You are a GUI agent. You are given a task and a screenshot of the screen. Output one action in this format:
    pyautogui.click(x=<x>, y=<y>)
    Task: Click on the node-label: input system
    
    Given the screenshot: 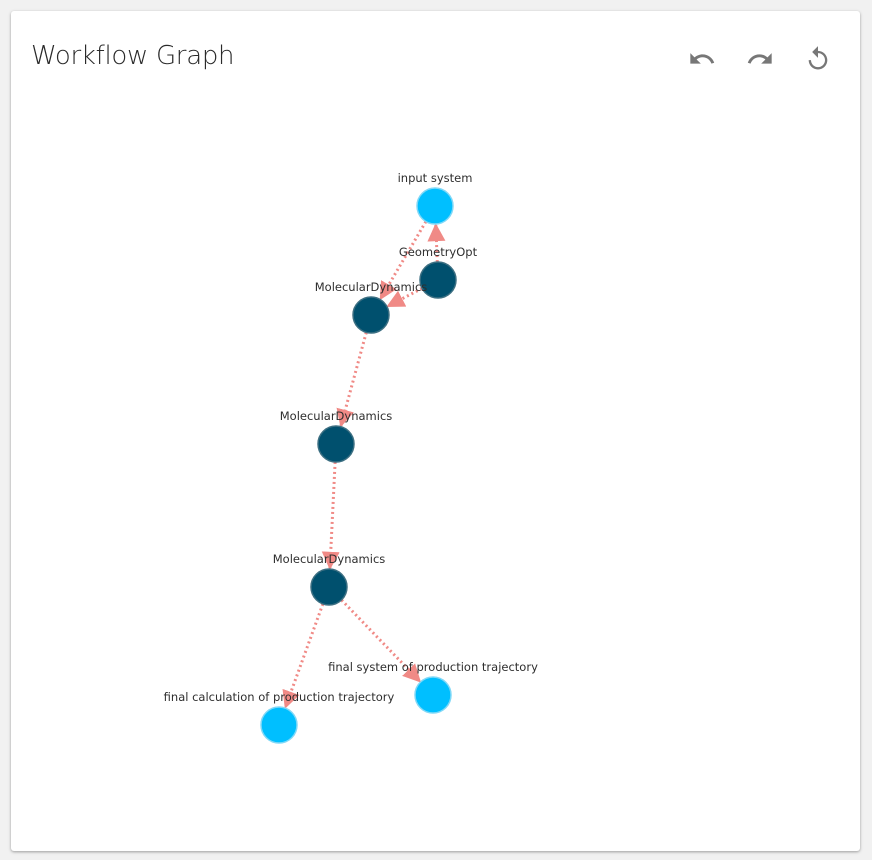 What is the action you would take?
    pyautogui.click(x=435, y=178)
    